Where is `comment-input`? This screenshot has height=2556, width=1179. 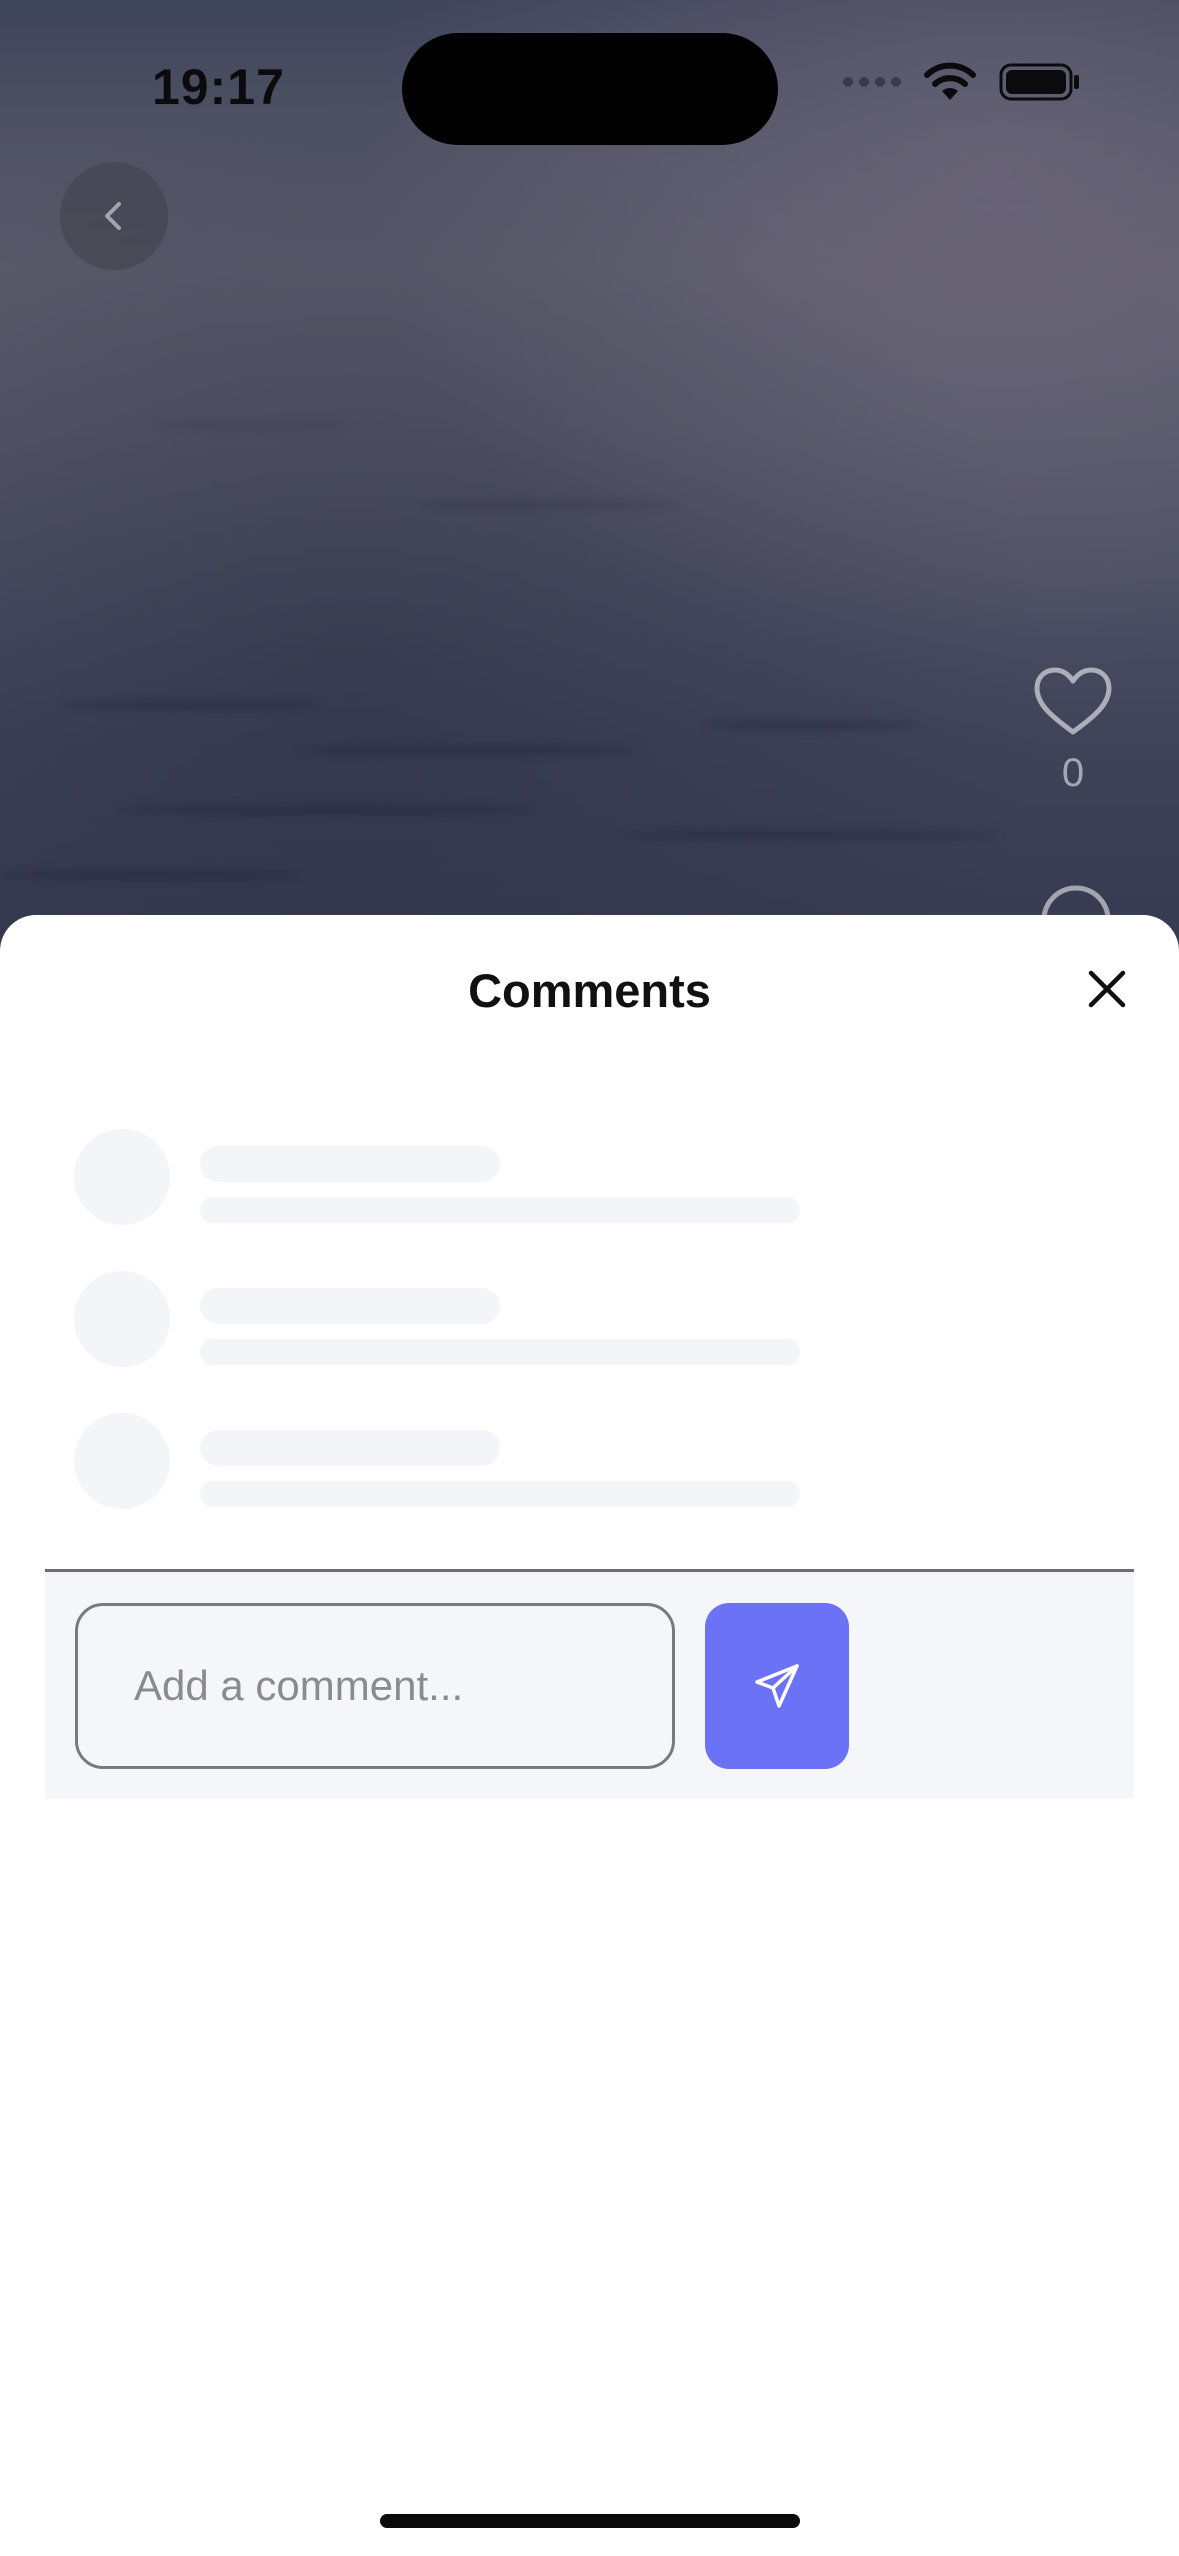 comment-input is located at coordinates (375, 1686).